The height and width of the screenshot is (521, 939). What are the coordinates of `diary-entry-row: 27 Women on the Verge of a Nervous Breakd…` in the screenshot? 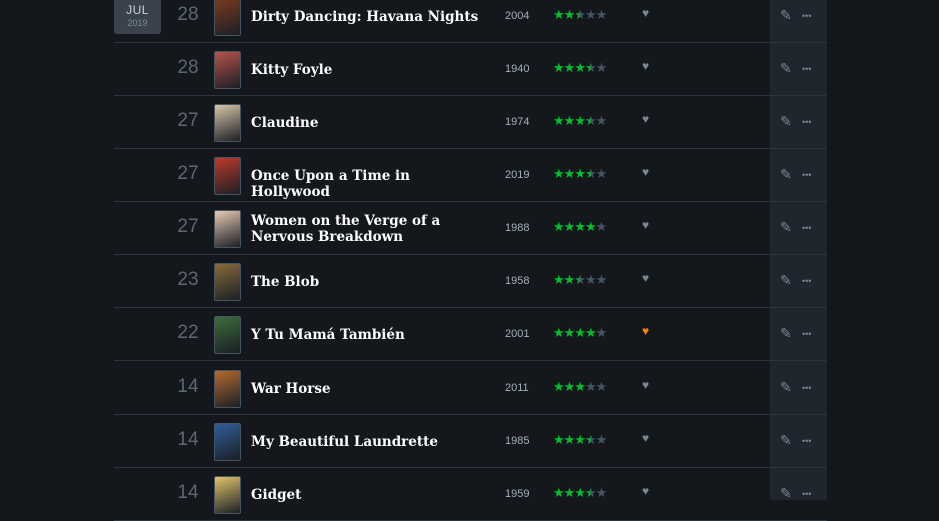 It's located at (470, 228).